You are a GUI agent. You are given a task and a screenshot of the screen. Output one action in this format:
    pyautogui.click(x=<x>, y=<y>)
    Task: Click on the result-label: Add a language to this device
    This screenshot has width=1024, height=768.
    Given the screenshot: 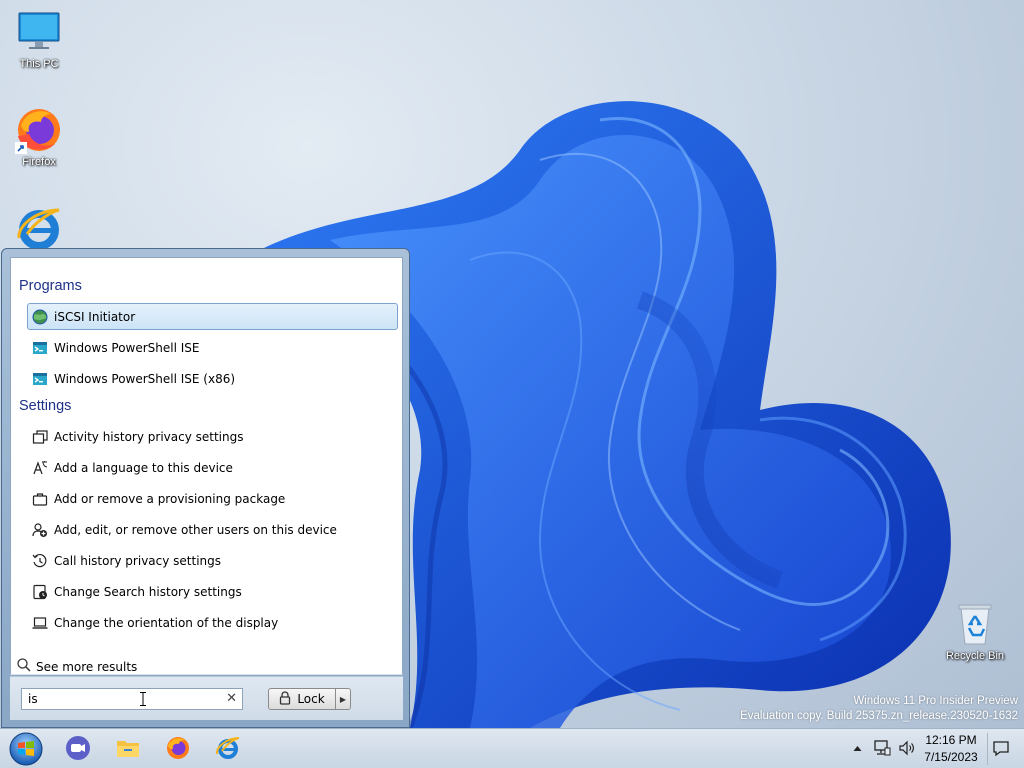 What is the action you would take?
    pyautogui.click(x=143, y=467)
    